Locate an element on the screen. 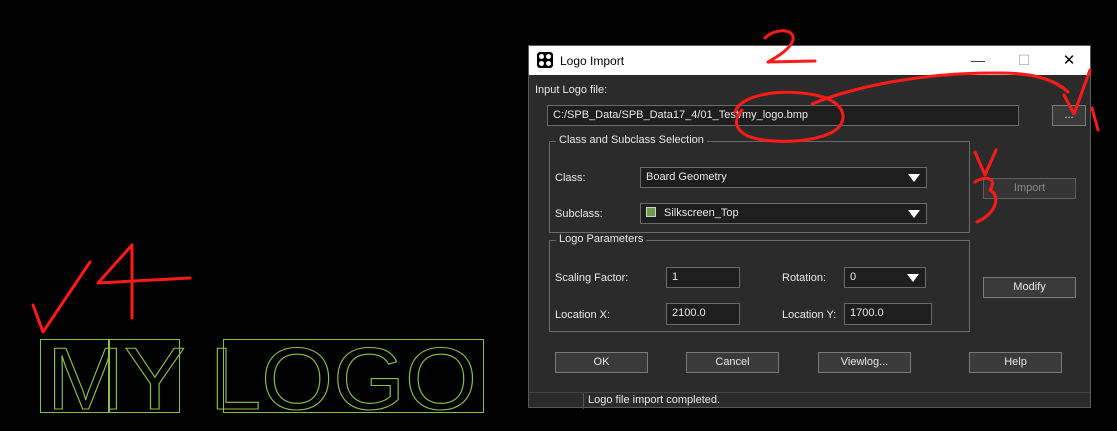 This screenshot has width=1117, height=431. modify-button: Modify is located at coordinates (1029, 287).